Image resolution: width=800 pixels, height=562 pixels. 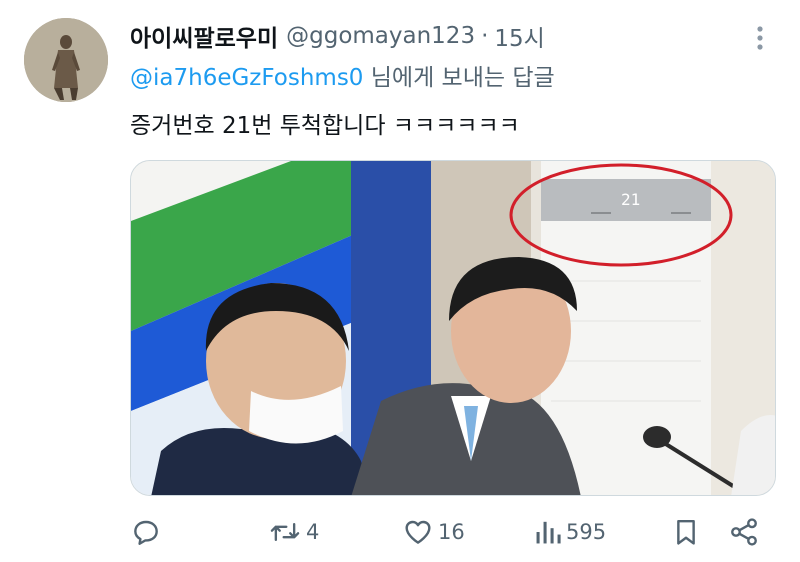 What do you see at coordinates (204, 36) in the screenshot?
I see `author-display-name: 아이씨팔로우미` at bounding box center [204, 36].